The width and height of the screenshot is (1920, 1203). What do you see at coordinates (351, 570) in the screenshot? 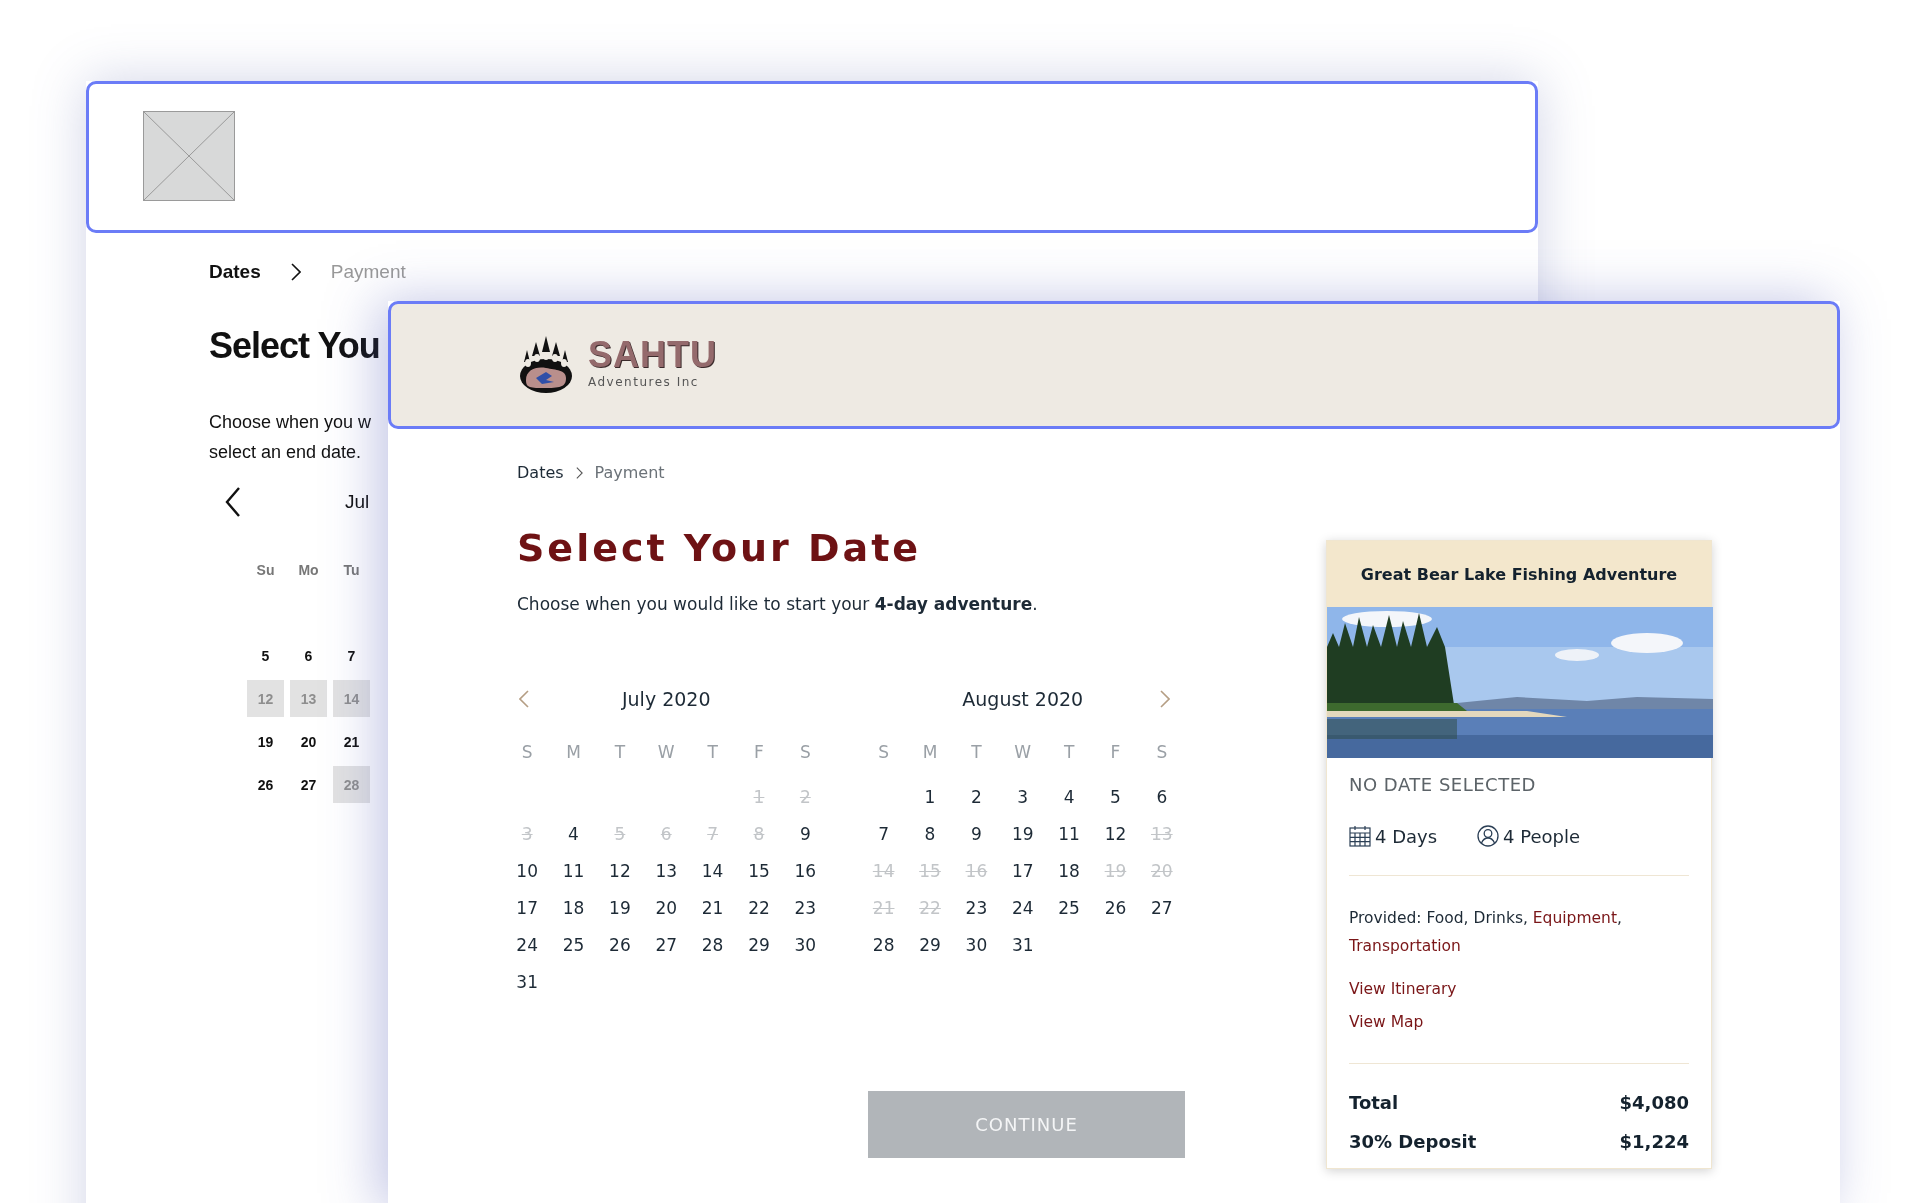
I see `weekday-label: Tu` at bounding box center [351, 570].